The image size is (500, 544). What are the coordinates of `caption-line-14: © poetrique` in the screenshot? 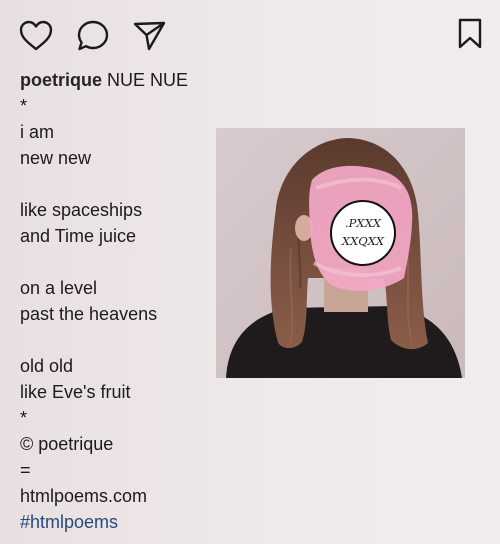 It's located at (67, 444).